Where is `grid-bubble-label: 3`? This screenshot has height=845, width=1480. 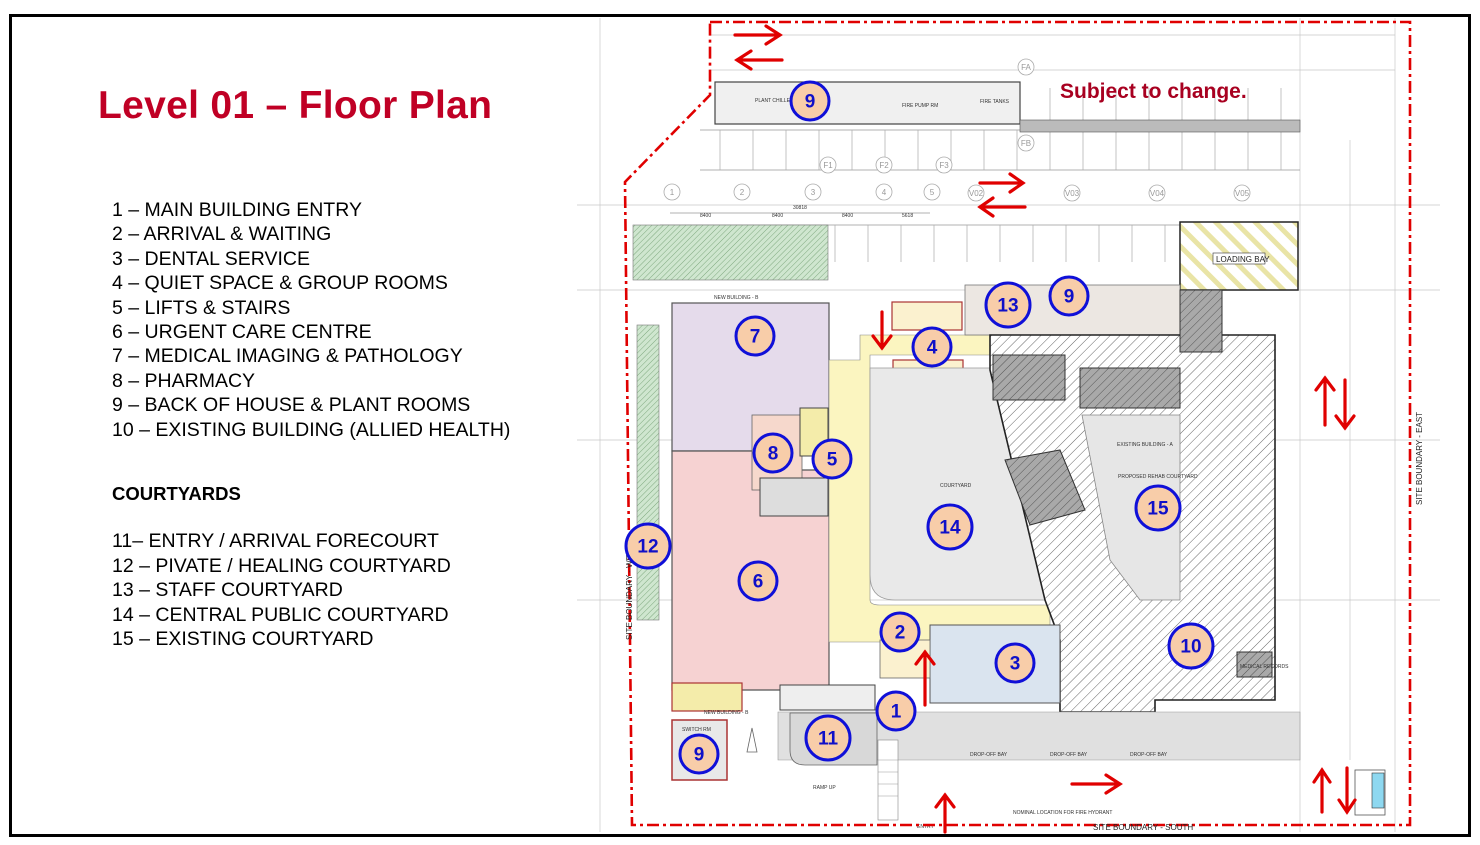 grid-bubble-label: 3 is located at coordinates (813, 192).